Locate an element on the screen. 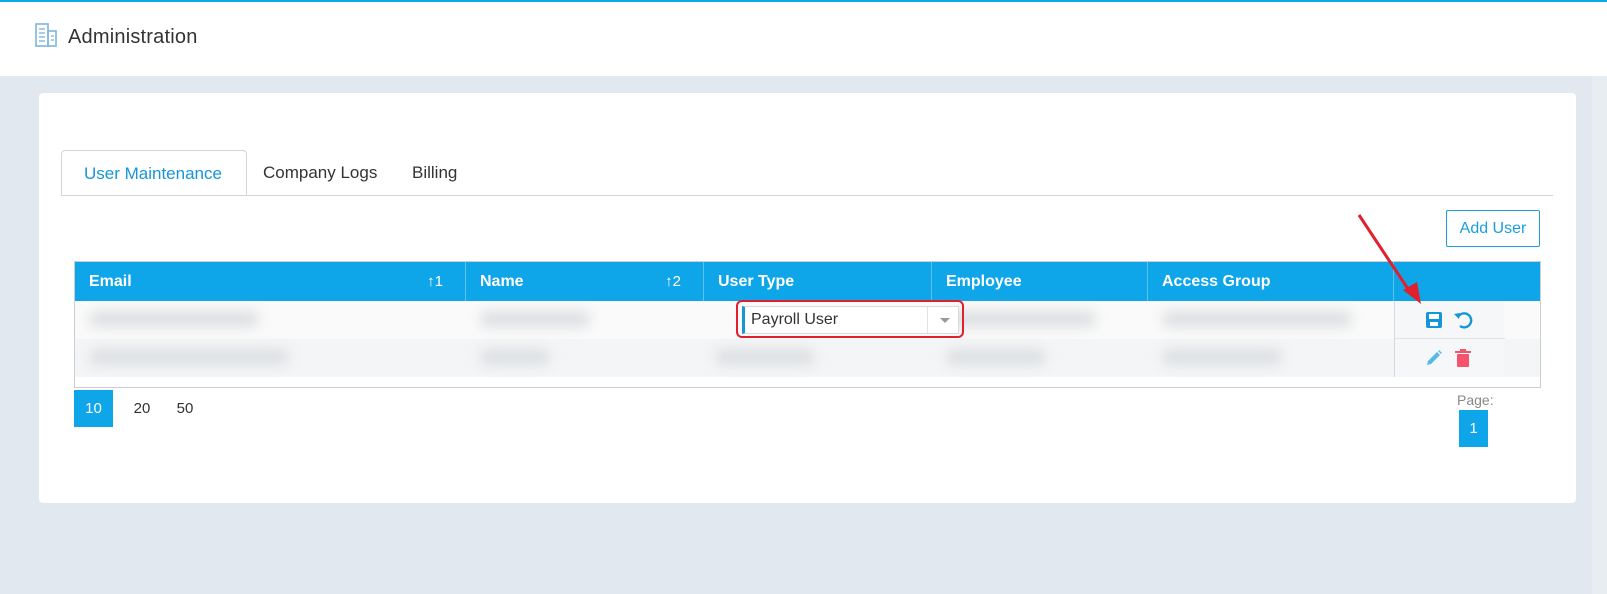  row-actions is located at coordinates (1449, 339).